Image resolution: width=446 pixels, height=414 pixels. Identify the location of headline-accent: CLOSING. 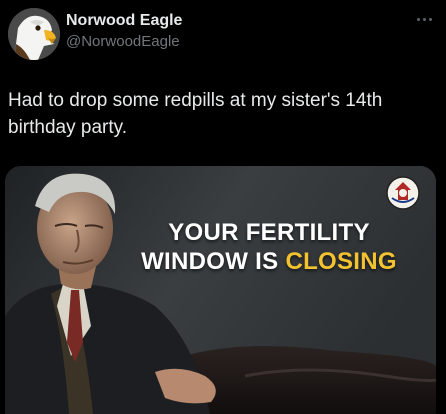
(341, 261).